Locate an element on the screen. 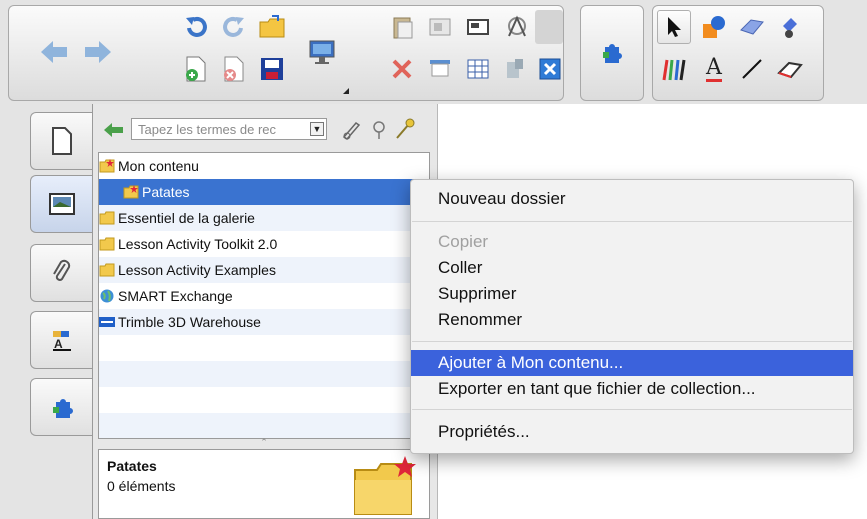  text-tool-button: A is located at coordinates (714, 69).